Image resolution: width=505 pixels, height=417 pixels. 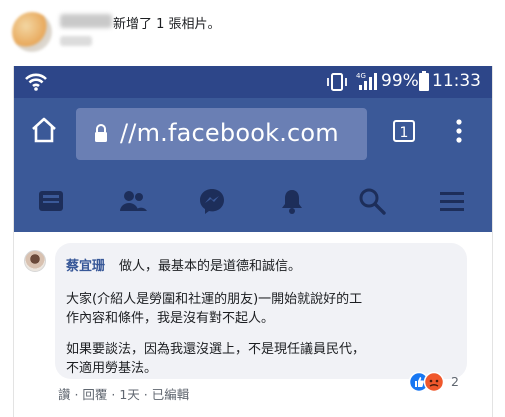 I want to click on avatar, so click(x=32, y=32).